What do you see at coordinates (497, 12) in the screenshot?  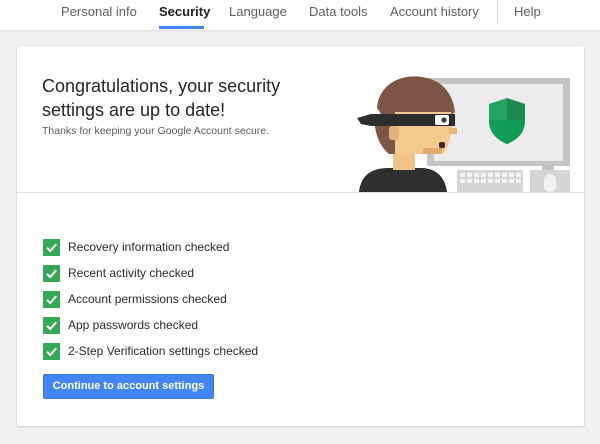 I see `nav-divider` at bounding box center [497, 12].